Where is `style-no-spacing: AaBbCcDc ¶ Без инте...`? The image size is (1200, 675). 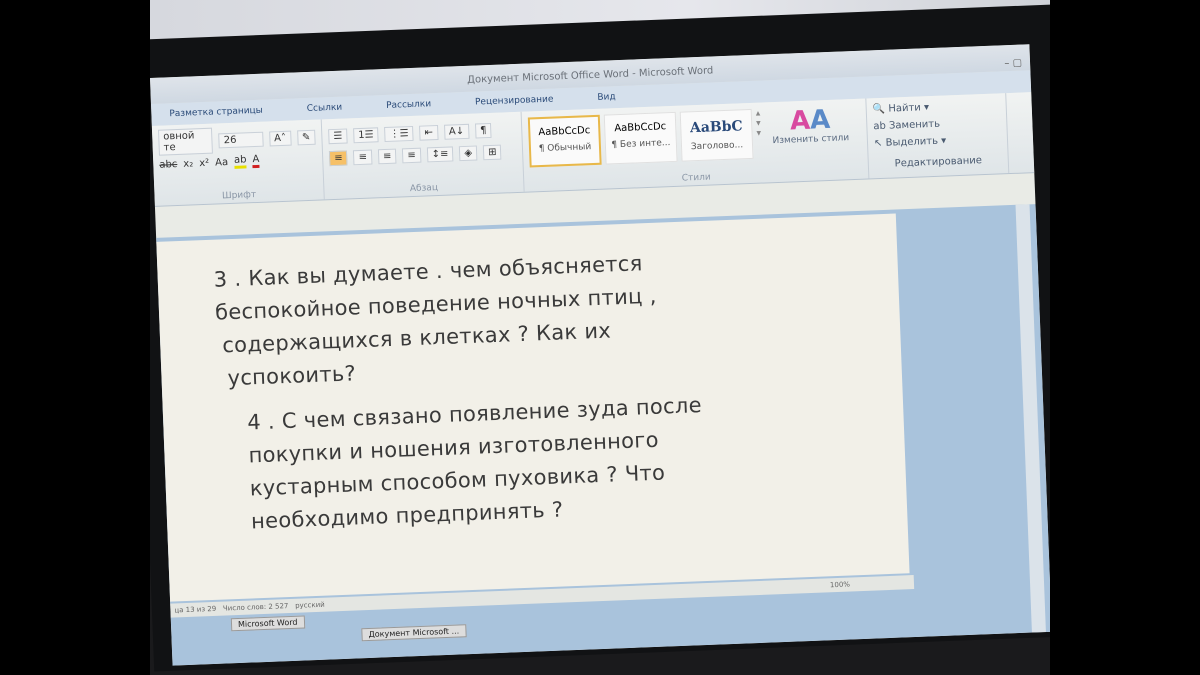
style-no-spacing: AaBbCcDc ¶ Без инте... is located at coordinates (640, 138).